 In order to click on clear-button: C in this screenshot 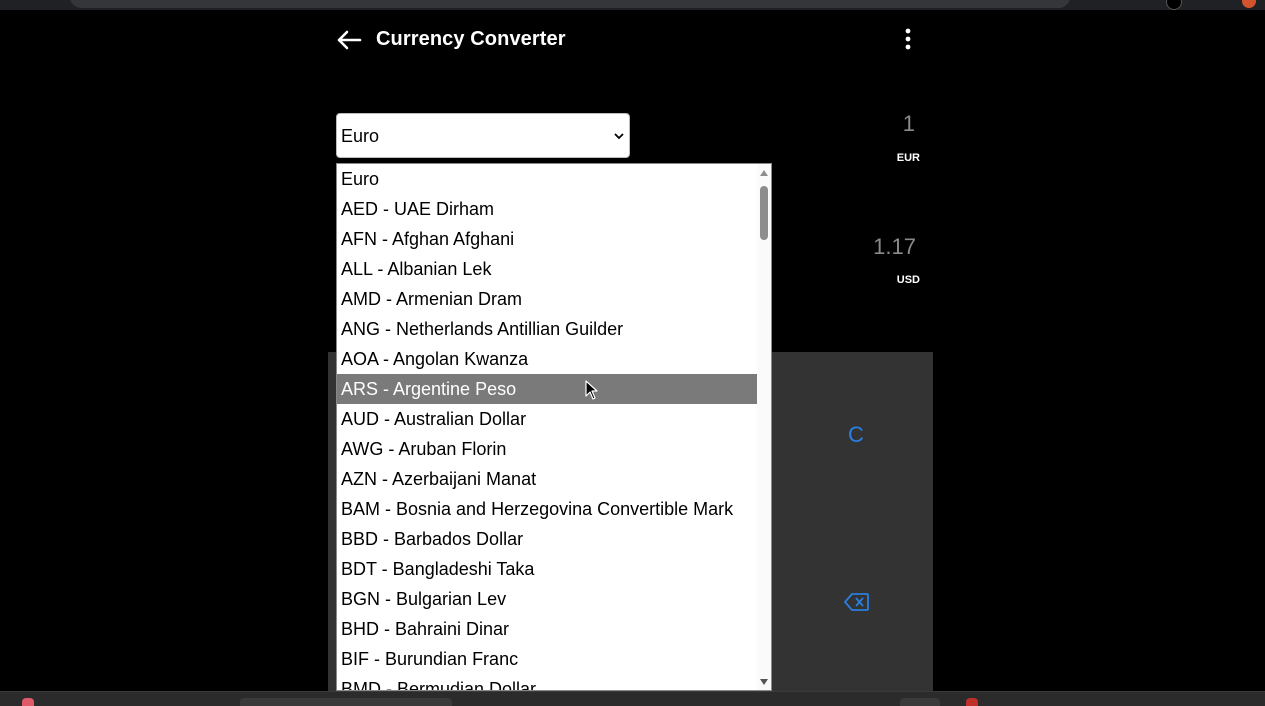, I will do `click(856, 435)`.